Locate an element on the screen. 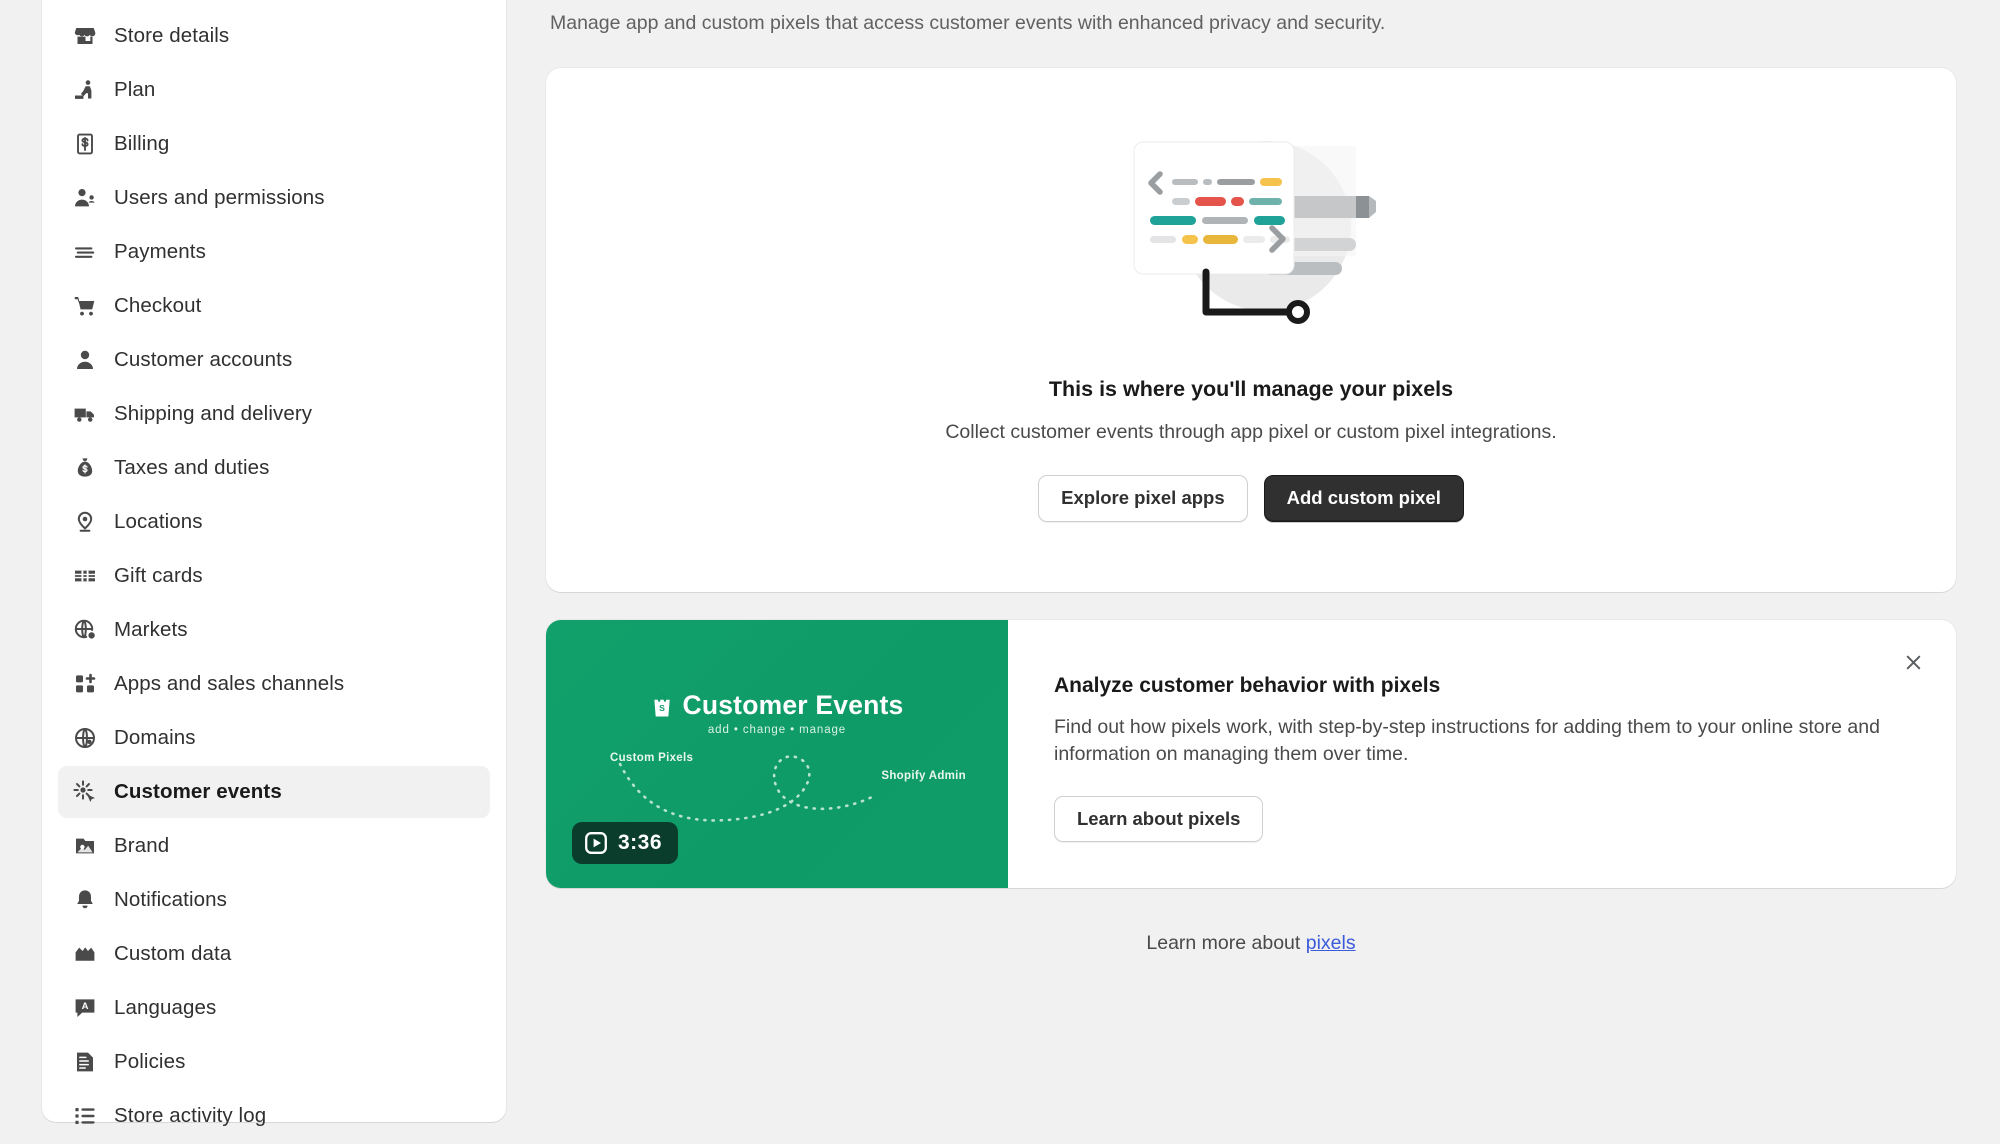  banner-cta-row: Learn about pixels is located at coordinates (1470, 818).